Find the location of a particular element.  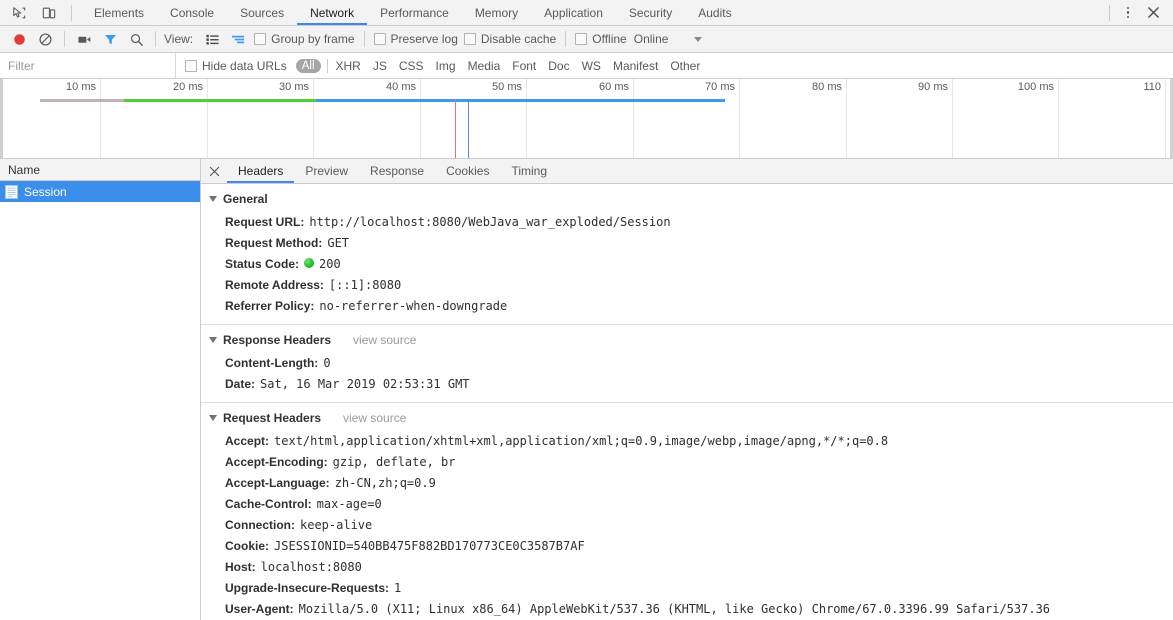

filter-icon is located at coordinates (110, 39).